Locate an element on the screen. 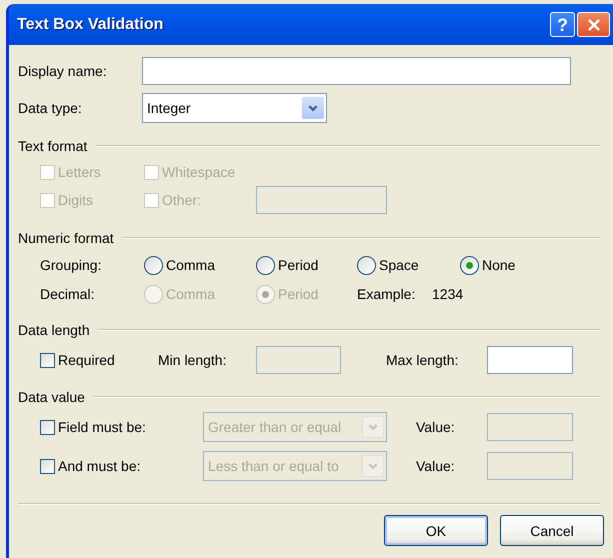  dialog-button: OK is located at coordinates (436, 530).